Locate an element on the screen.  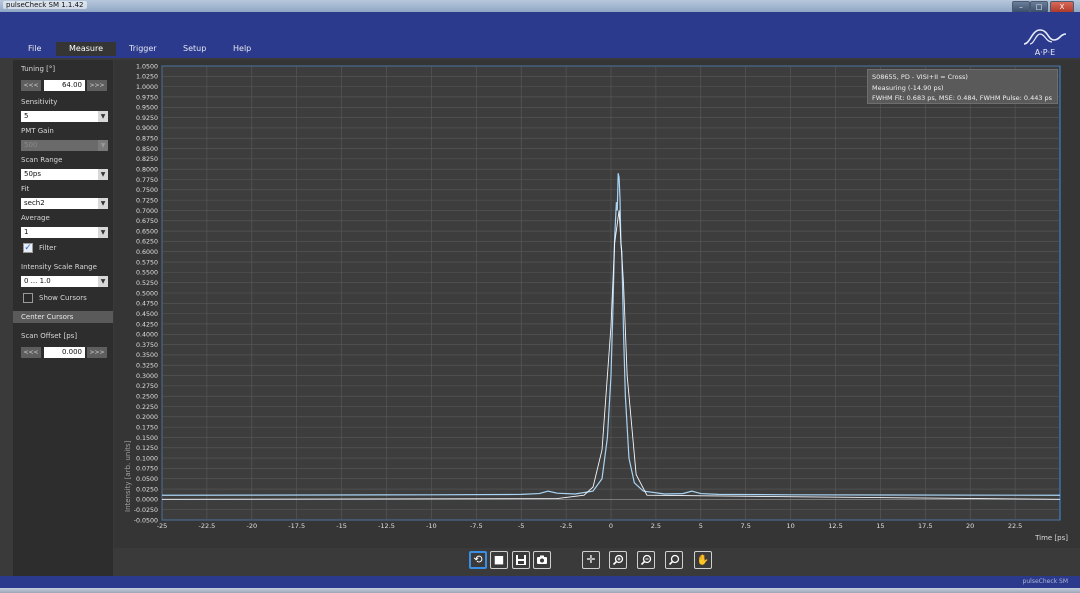
menu-help: Help is located at coordinates (242, 49).